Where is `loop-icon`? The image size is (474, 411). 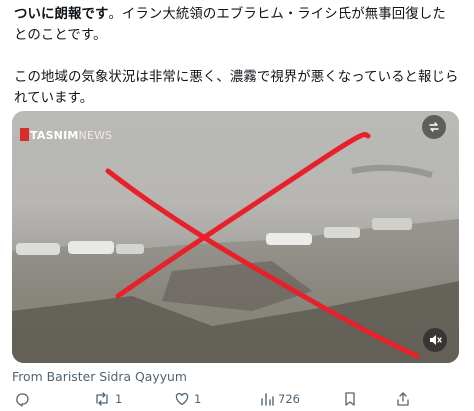 loop-icon is located at coordinates (434, 127).